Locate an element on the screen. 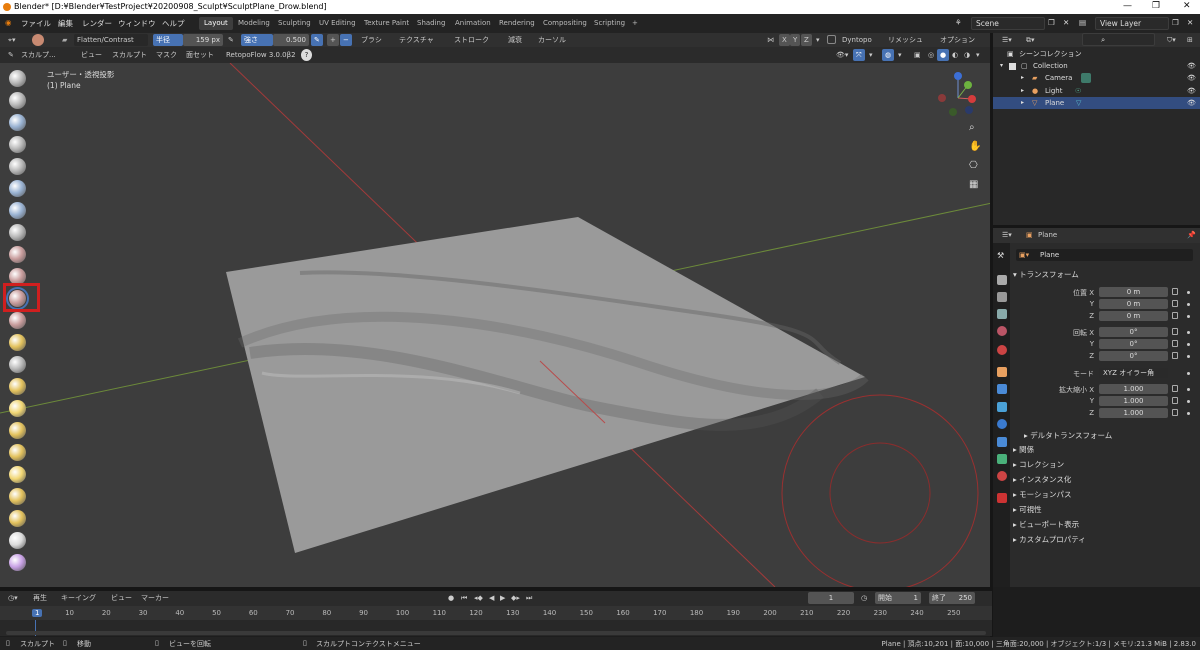 The width and height of the screenshot is (1200, 650). maximize-button: ❐ is located at coordinates (1156, 6).